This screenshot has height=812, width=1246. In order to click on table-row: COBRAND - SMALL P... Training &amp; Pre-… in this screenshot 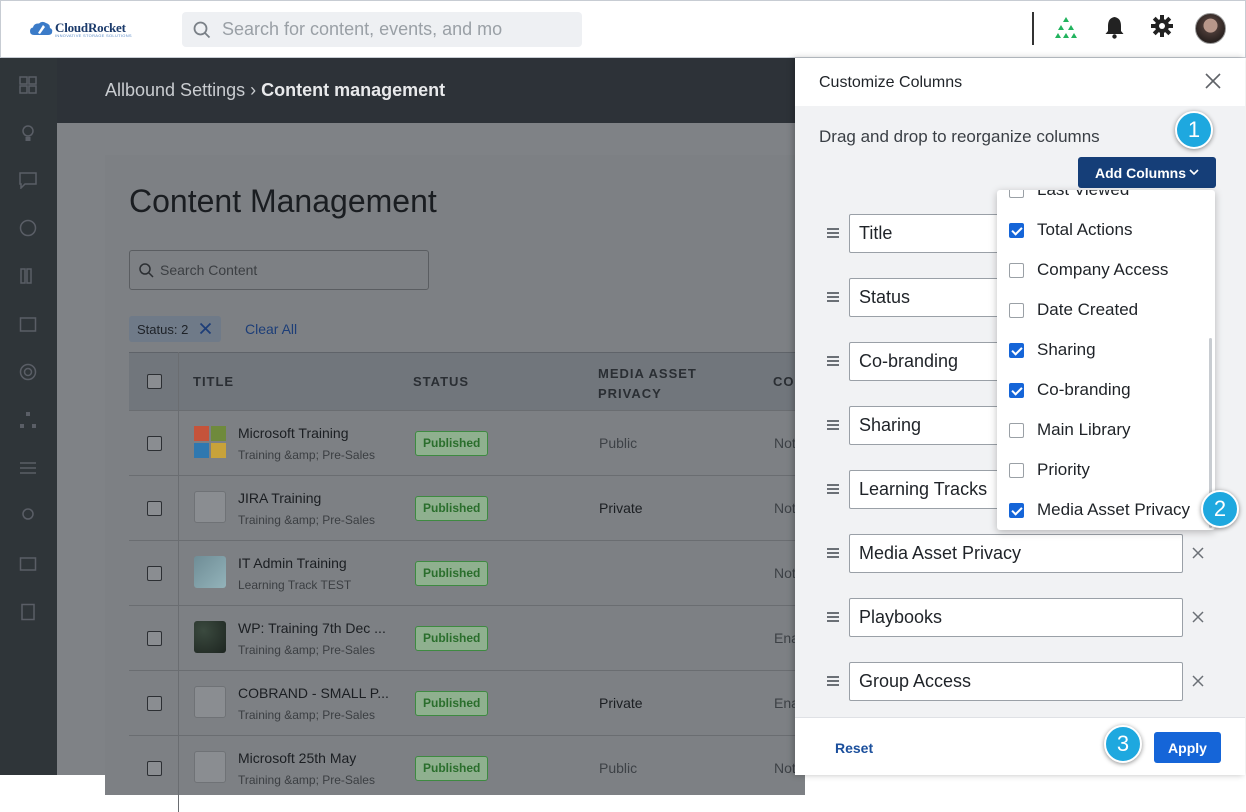, I will do `click(467, 702)`.